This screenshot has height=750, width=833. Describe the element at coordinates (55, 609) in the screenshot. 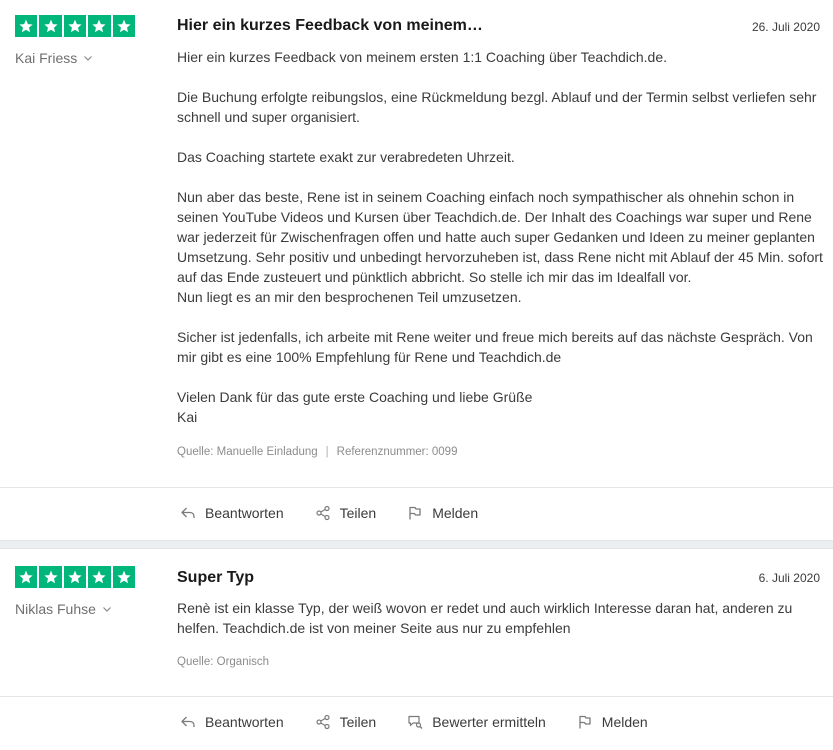

I see `reviewer-name: Niklas Fuhse` at that location.